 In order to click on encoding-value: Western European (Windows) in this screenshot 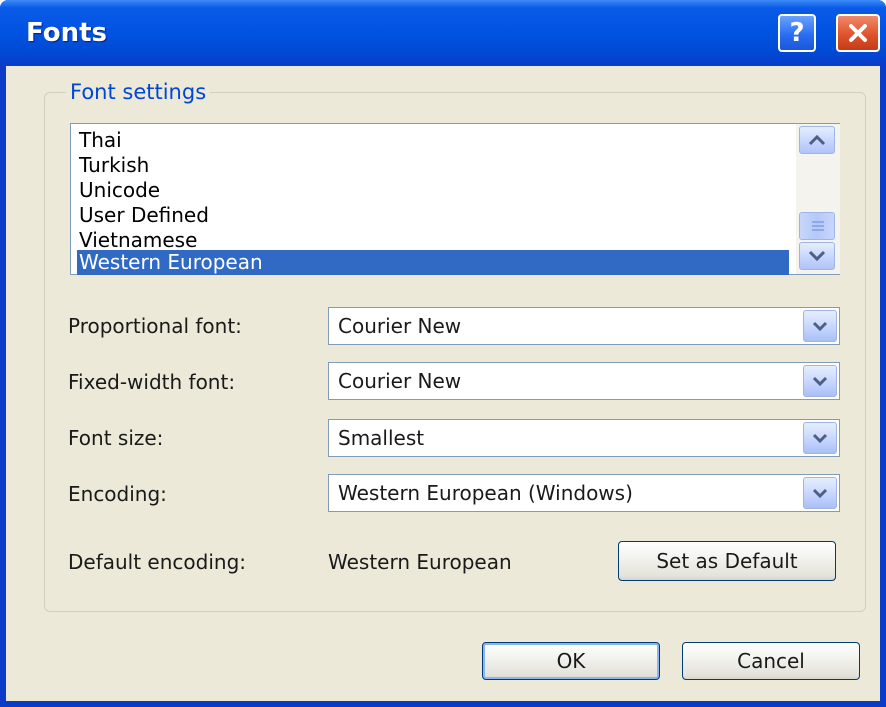, I will do `click(485, 493)`.